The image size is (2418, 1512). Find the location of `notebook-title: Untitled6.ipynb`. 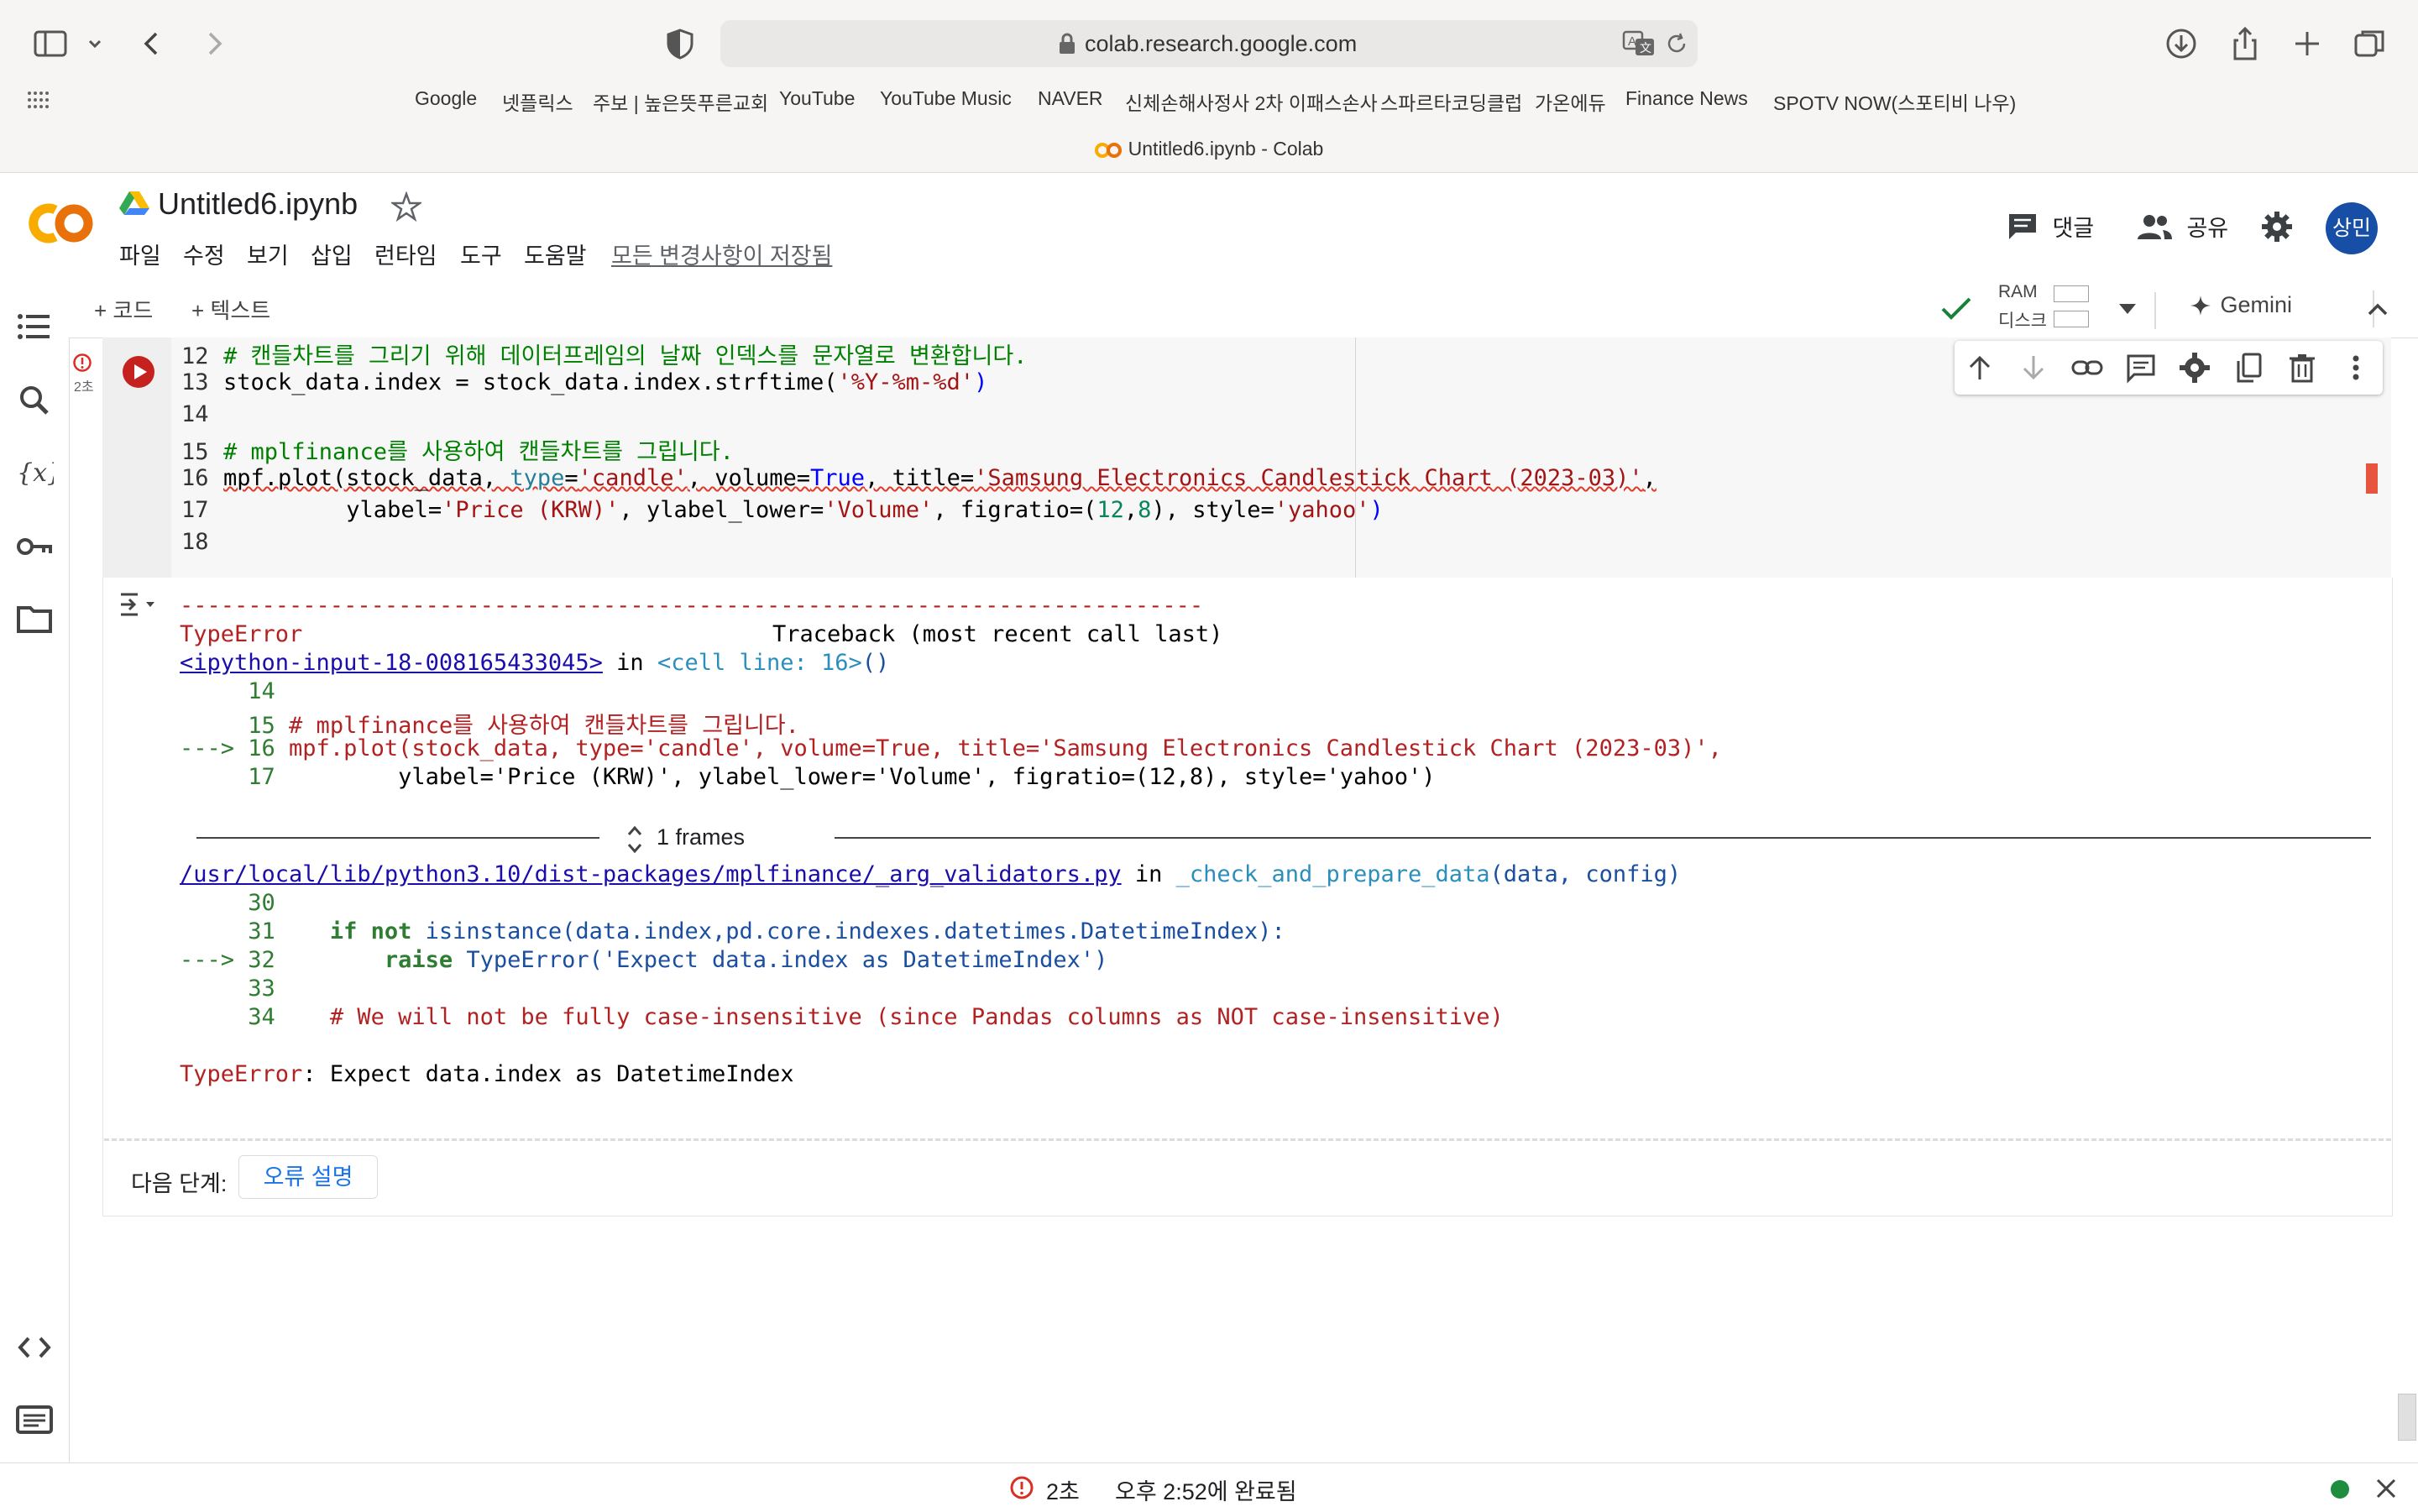

notebook-title: Untitled6.ipynb is located at coordinates (258, 204).